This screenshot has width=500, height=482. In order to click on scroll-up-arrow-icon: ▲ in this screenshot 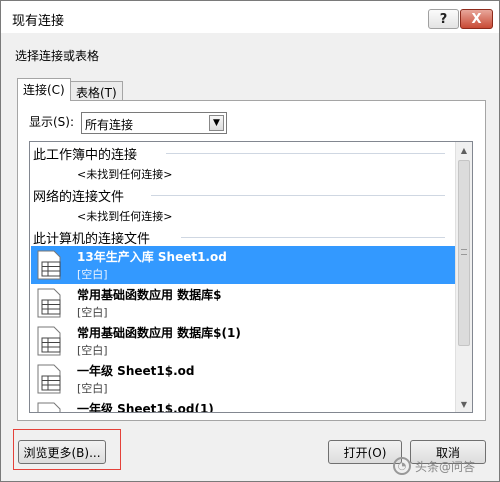, I will do `click(464, 150)`.